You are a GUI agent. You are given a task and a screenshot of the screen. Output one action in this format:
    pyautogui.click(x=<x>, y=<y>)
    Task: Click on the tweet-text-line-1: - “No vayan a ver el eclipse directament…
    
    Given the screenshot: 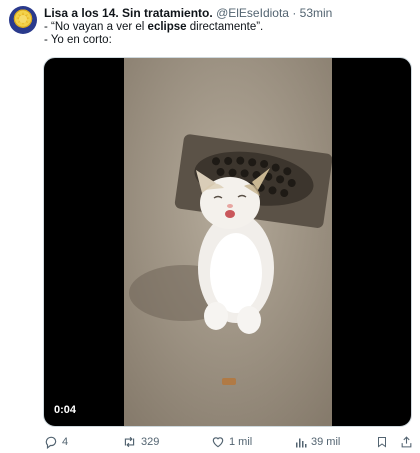 What is the action you would take?
    pyautogui.click(x=153, y=27)
    